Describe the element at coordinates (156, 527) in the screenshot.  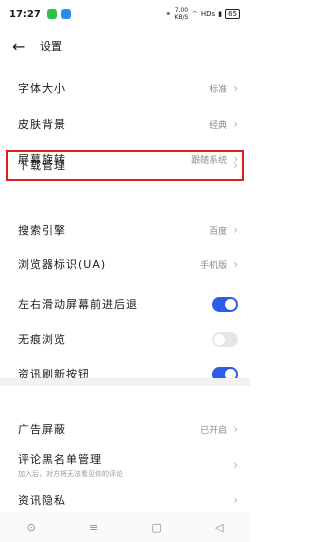
I see `home-icon: ▢` at that location.